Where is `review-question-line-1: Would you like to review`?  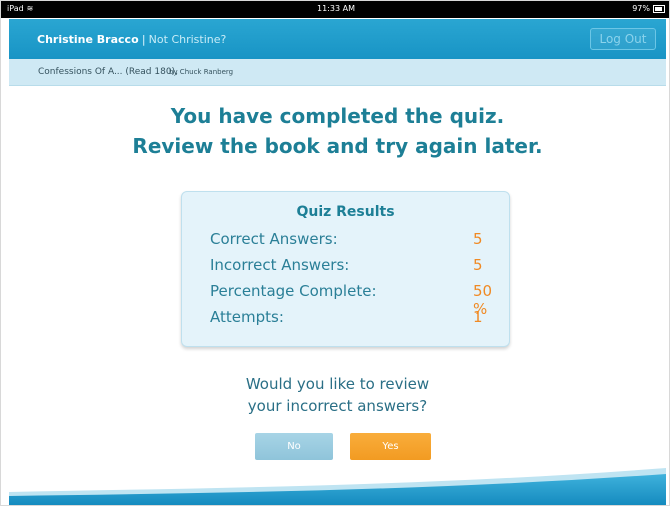
review-question-line-1: Would you like to review is located at coordinates (337, 384).